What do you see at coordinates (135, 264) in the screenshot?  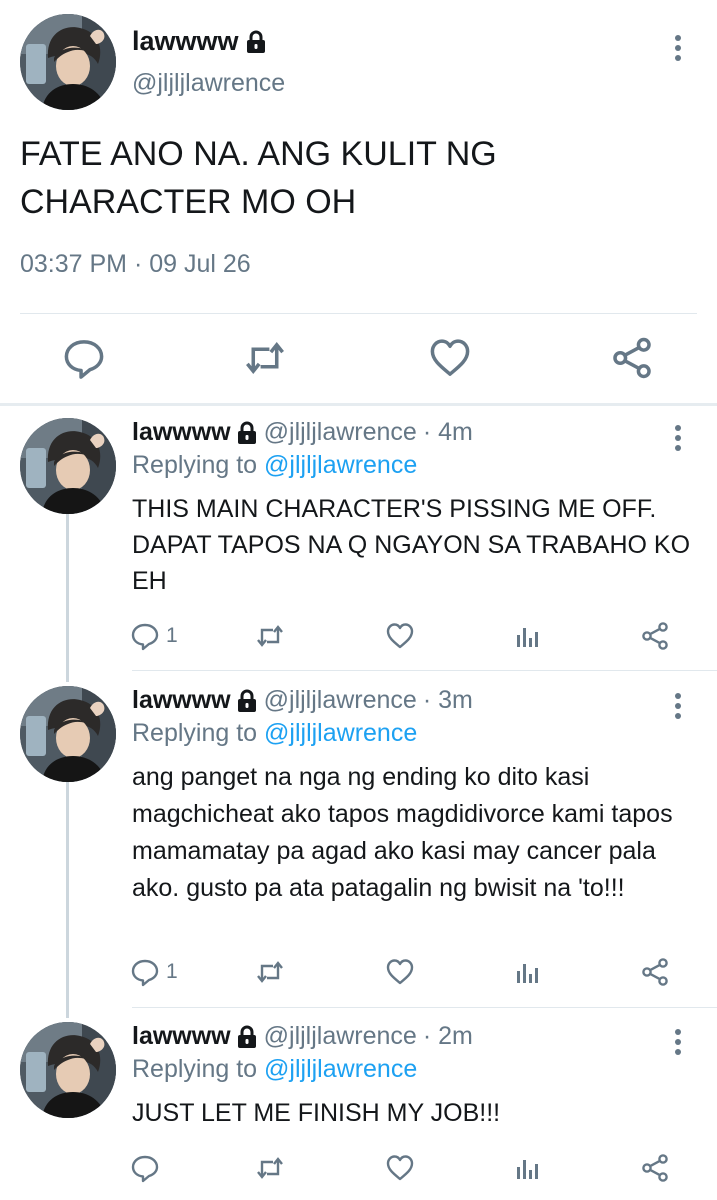 I see `tweet-timestamp: 03:37 PM · 09 Jul 26` at bounding box center [135, 264].